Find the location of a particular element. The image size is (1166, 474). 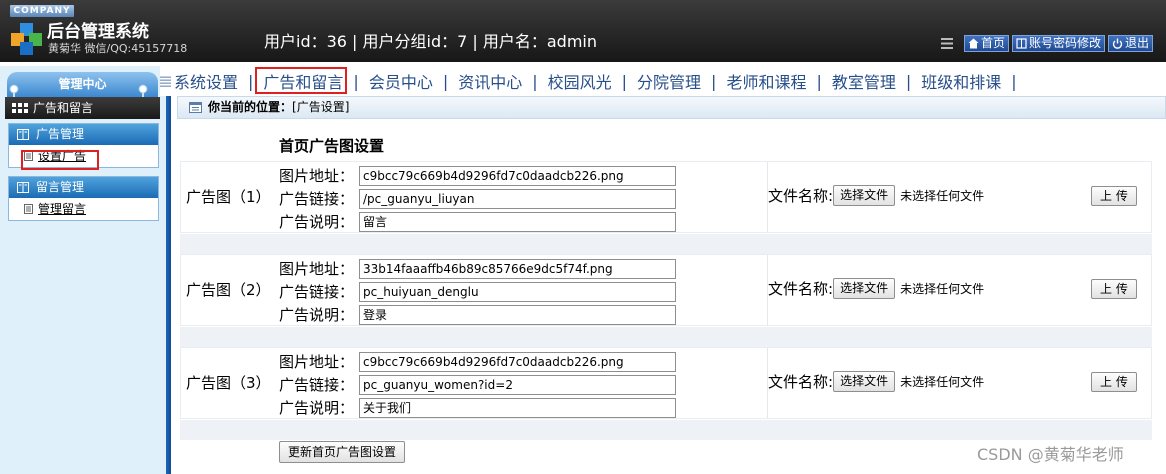

top-links: 首页 账号密码修改 退出 is located at coordinates (1047, 43).